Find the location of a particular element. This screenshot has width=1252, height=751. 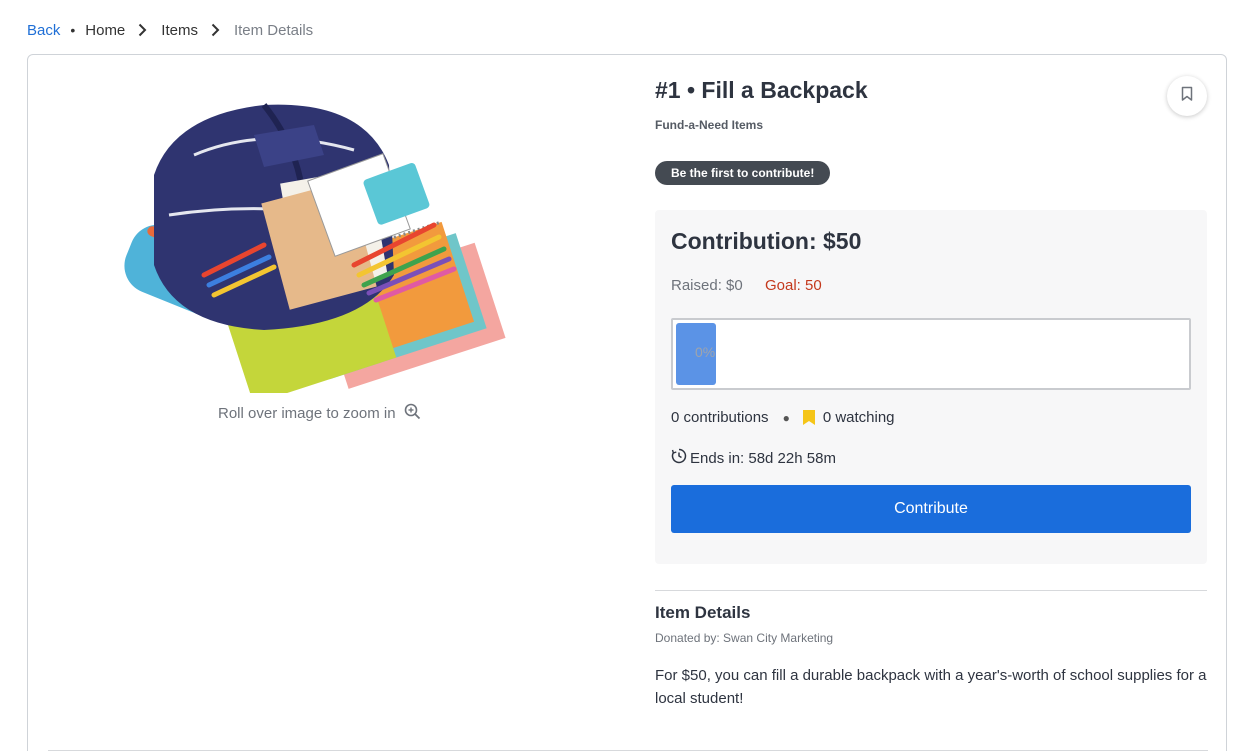

goal-amount: Goal: 50 is located at coordinates (793, 285).